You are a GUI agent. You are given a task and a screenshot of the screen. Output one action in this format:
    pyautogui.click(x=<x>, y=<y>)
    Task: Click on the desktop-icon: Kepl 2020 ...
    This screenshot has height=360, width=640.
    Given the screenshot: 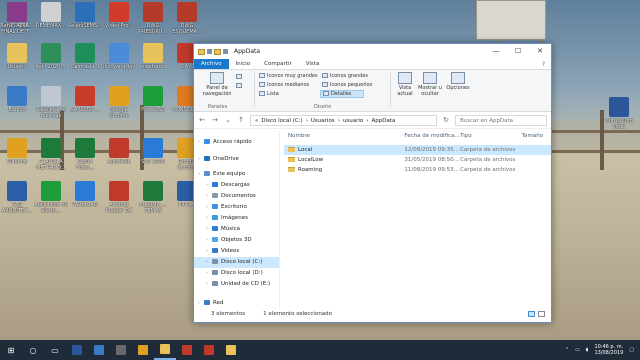 What is the action you would take?
    pyautogui.click(x=51, y=59)
    